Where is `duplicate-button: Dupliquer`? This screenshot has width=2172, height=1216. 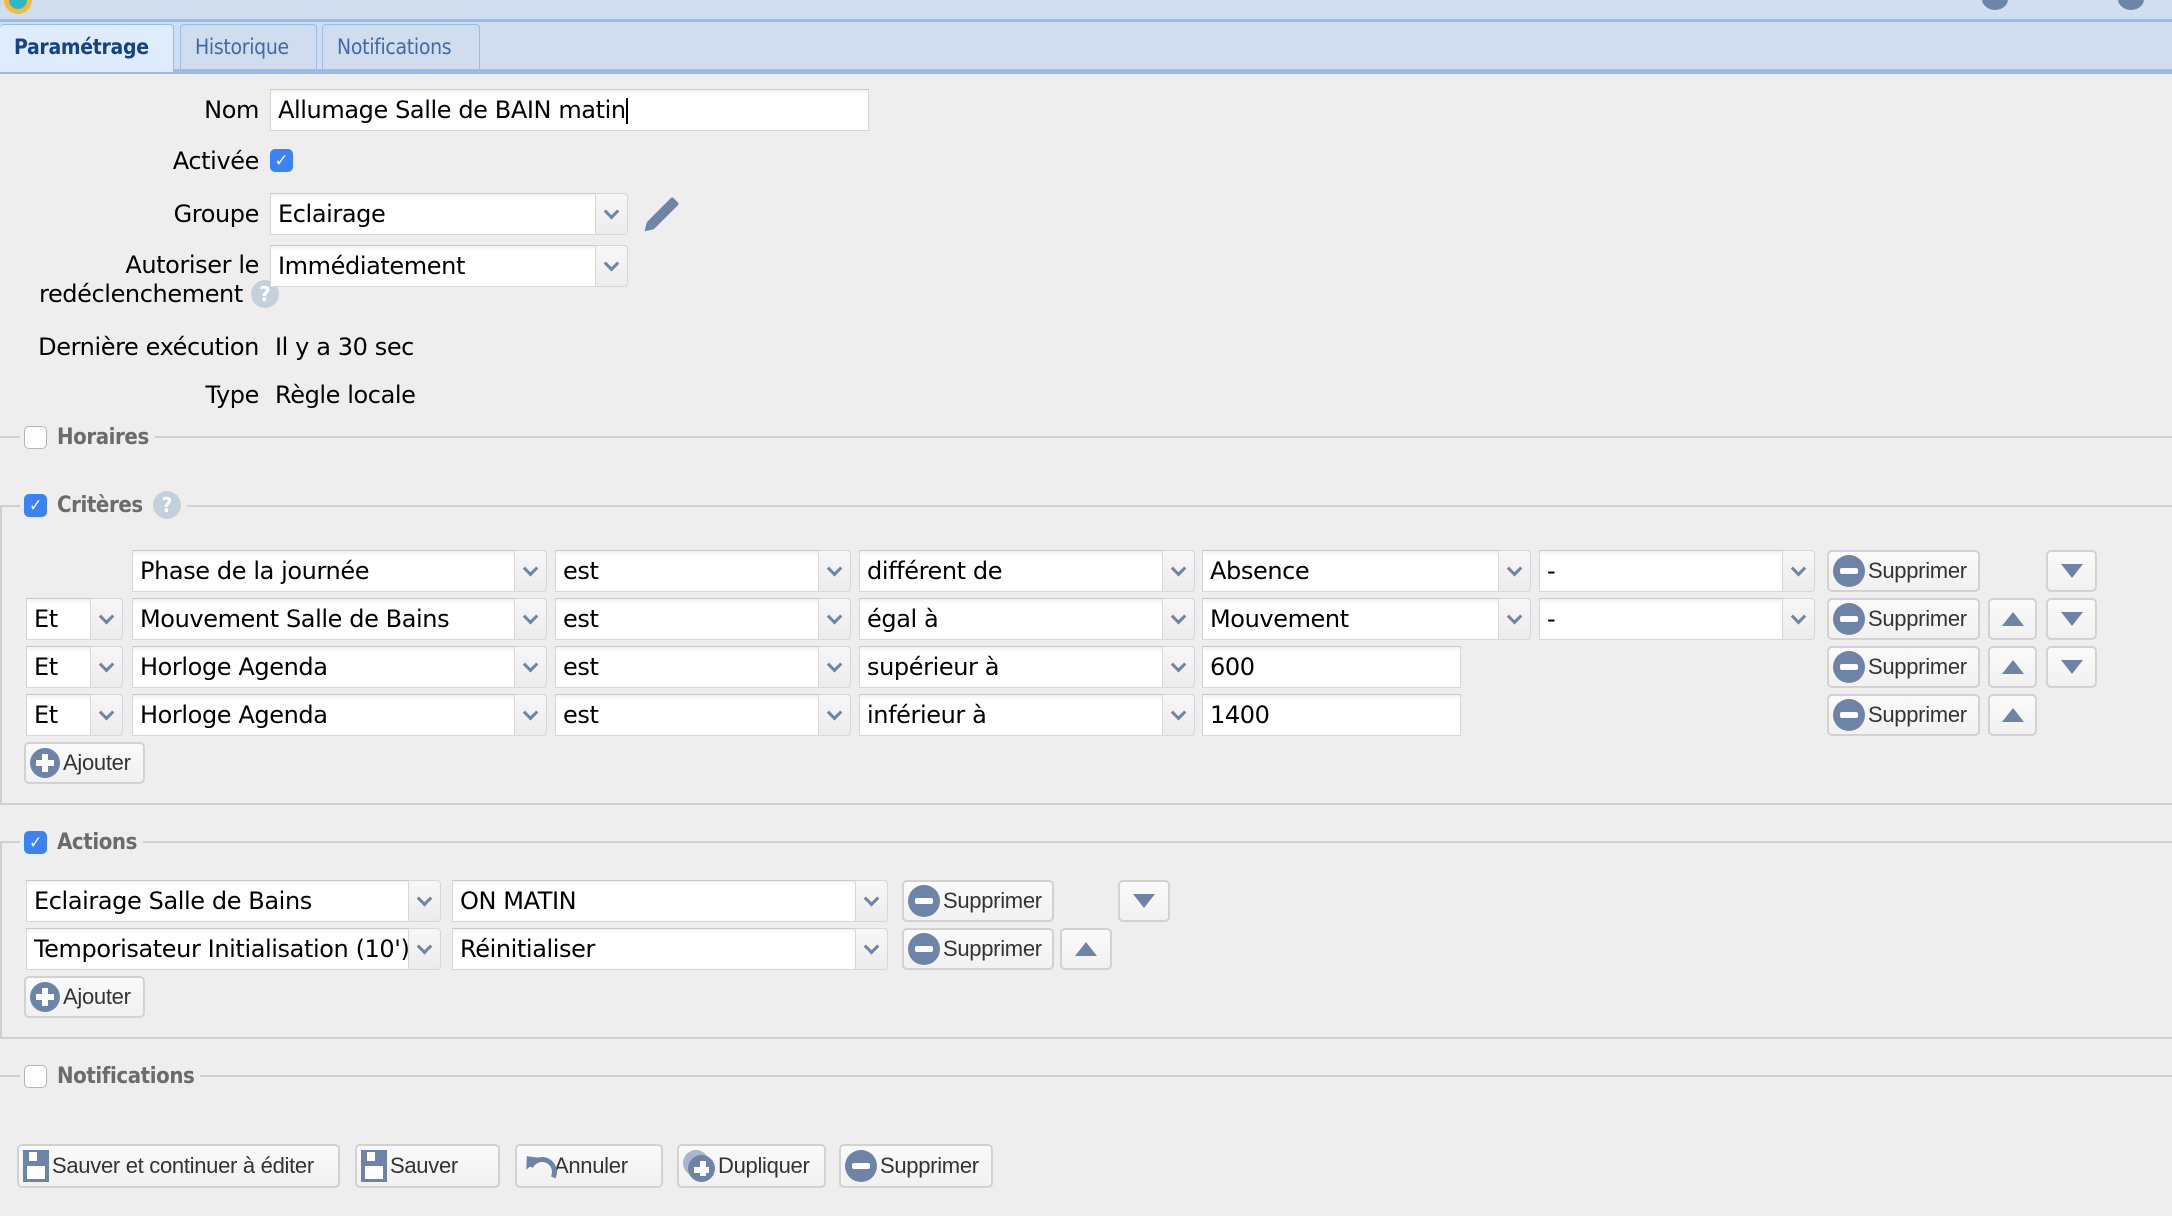
duplicate-button: Dupliquer is located at coordinates (751, 1166).